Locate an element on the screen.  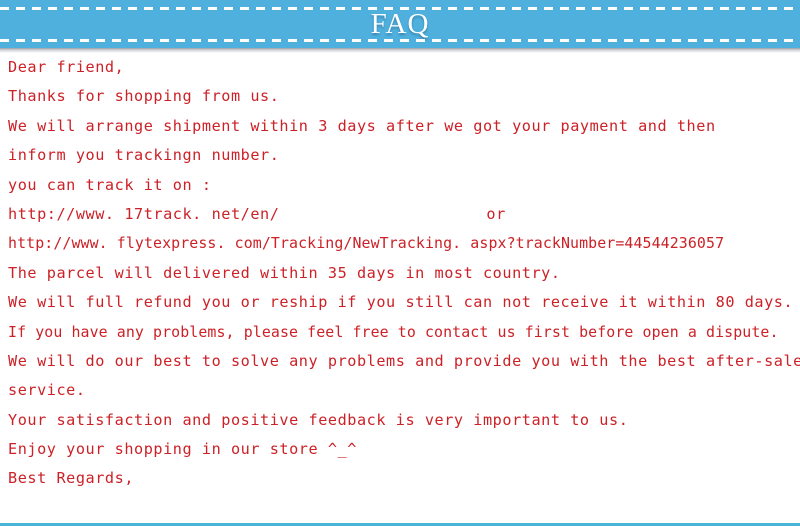
faq-banner: FAQ is located at coordinates (400, 26).